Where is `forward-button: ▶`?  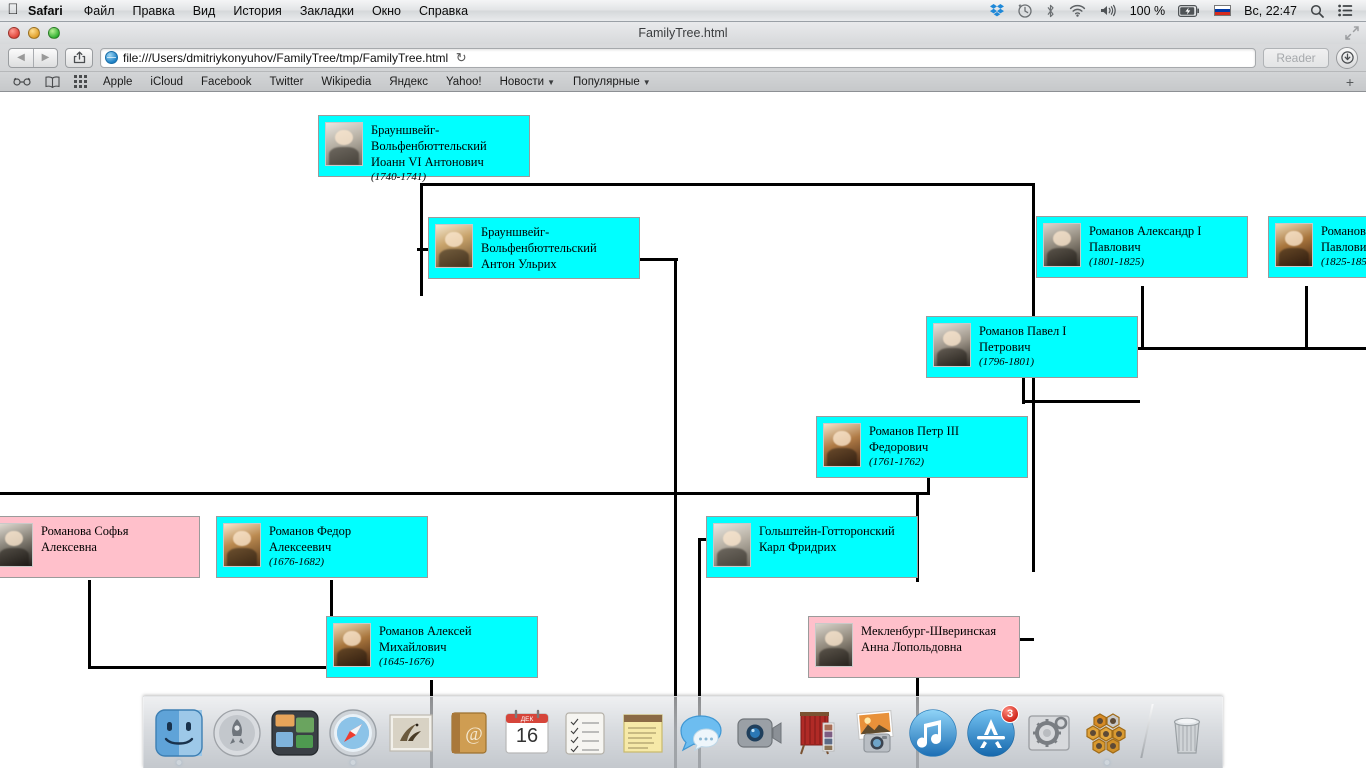 forward-button: ▶ is located at coordinates (45, 57).